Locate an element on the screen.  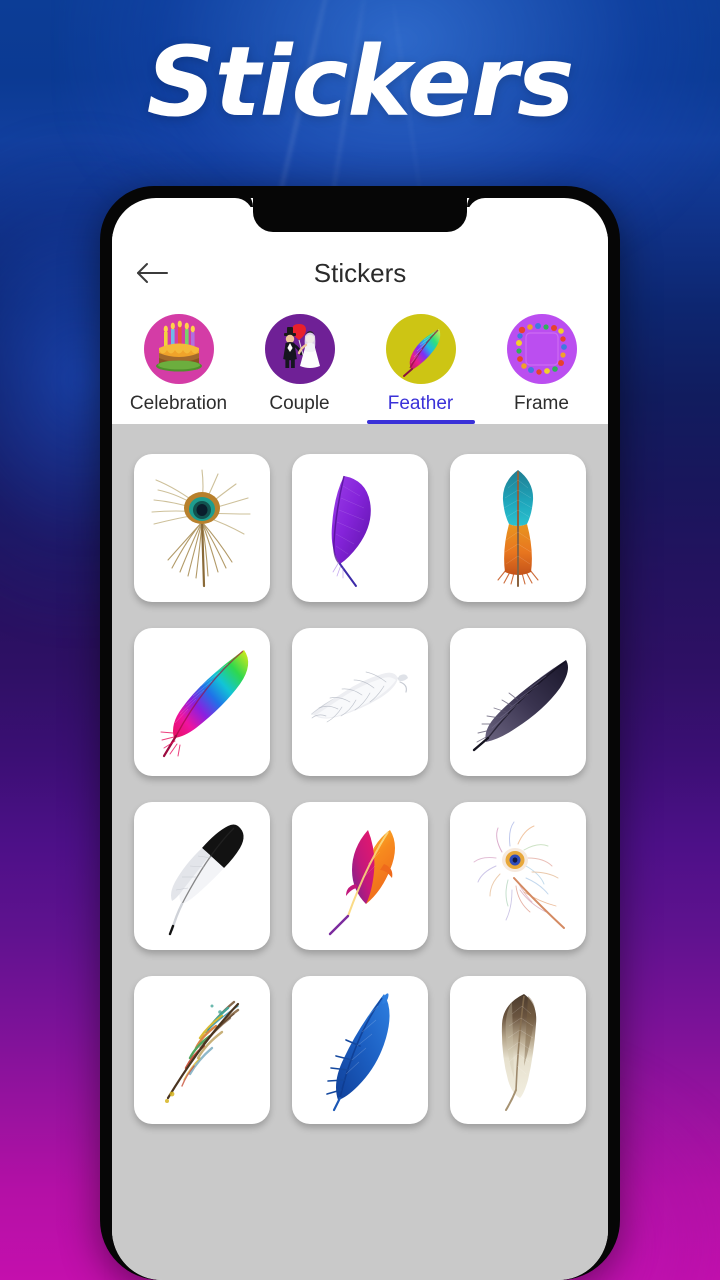
sticker-black-tipped-white-feather is located at coordinates (202, 876).